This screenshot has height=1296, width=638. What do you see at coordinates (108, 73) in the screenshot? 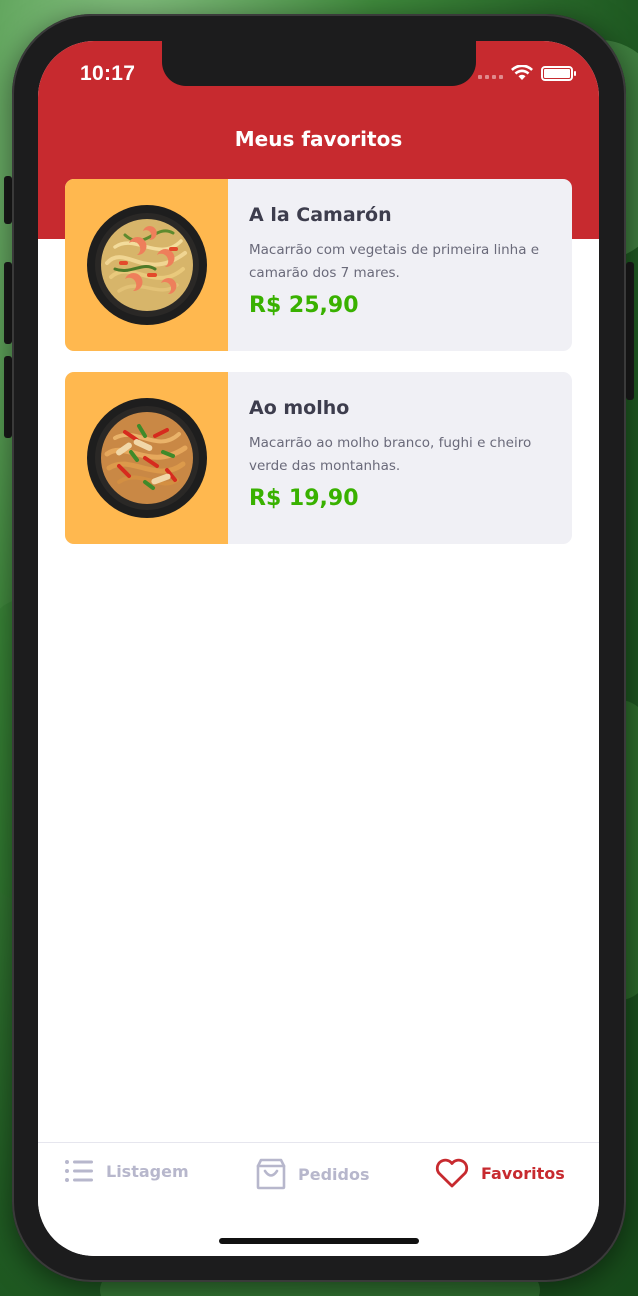
I see `status-time: 10:17` at bounding box center [108, 73].